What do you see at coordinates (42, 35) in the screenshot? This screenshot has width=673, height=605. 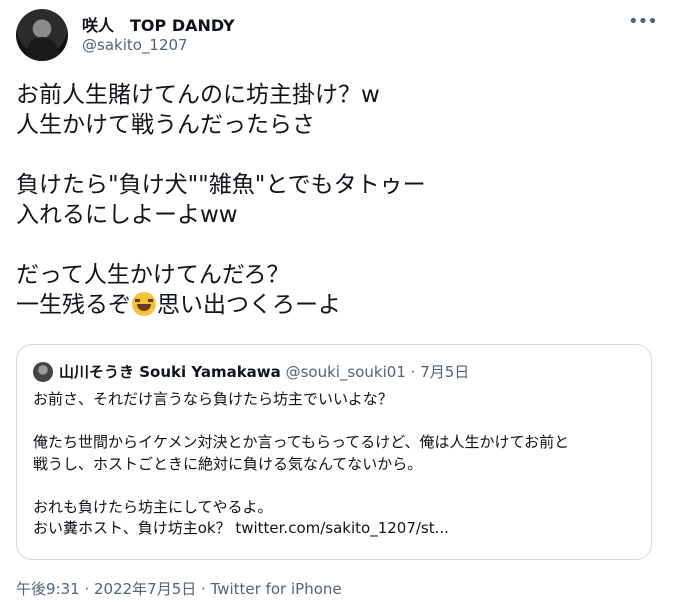 I see `author-avatar` at bounding box center [42, 35].